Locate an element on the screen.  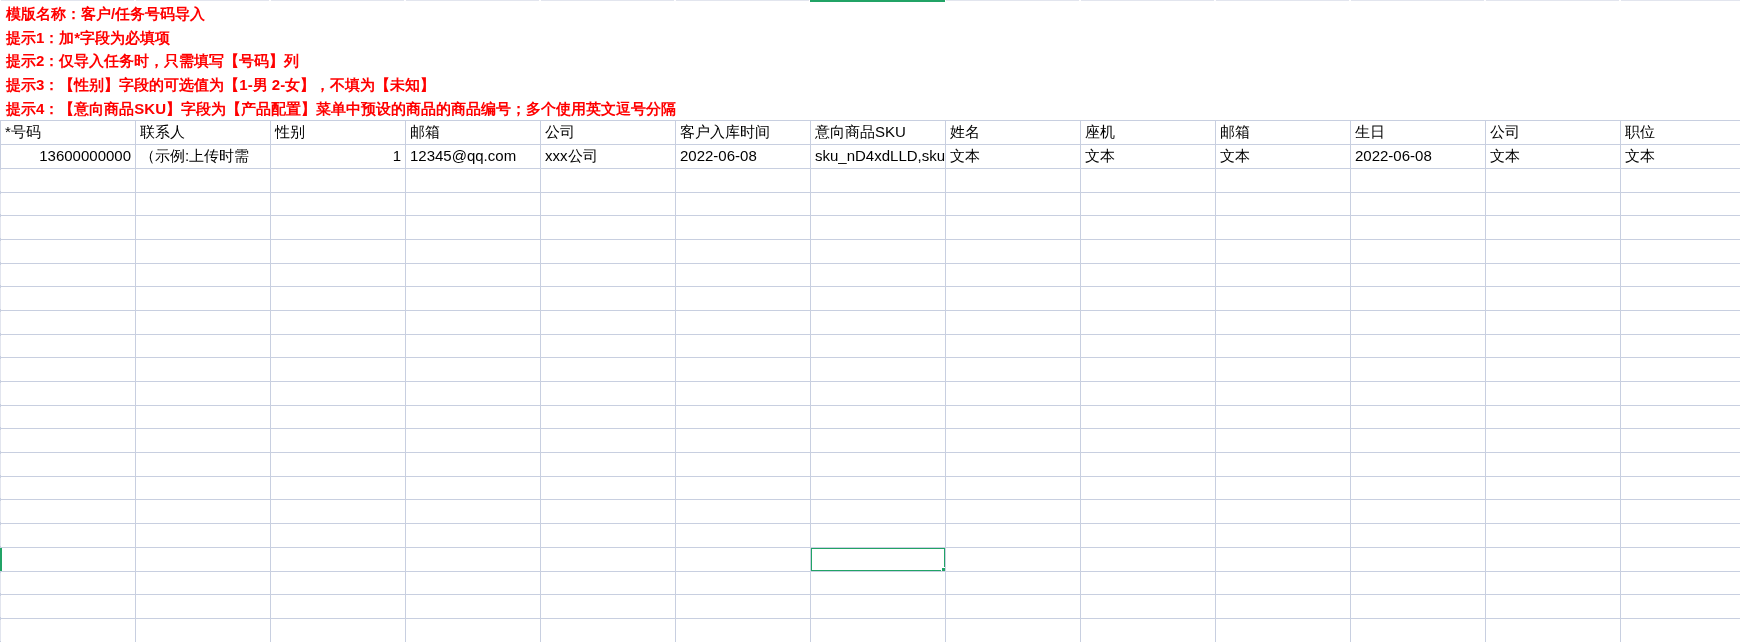
column-header: 职位 is located at coordinates (1680, 133).